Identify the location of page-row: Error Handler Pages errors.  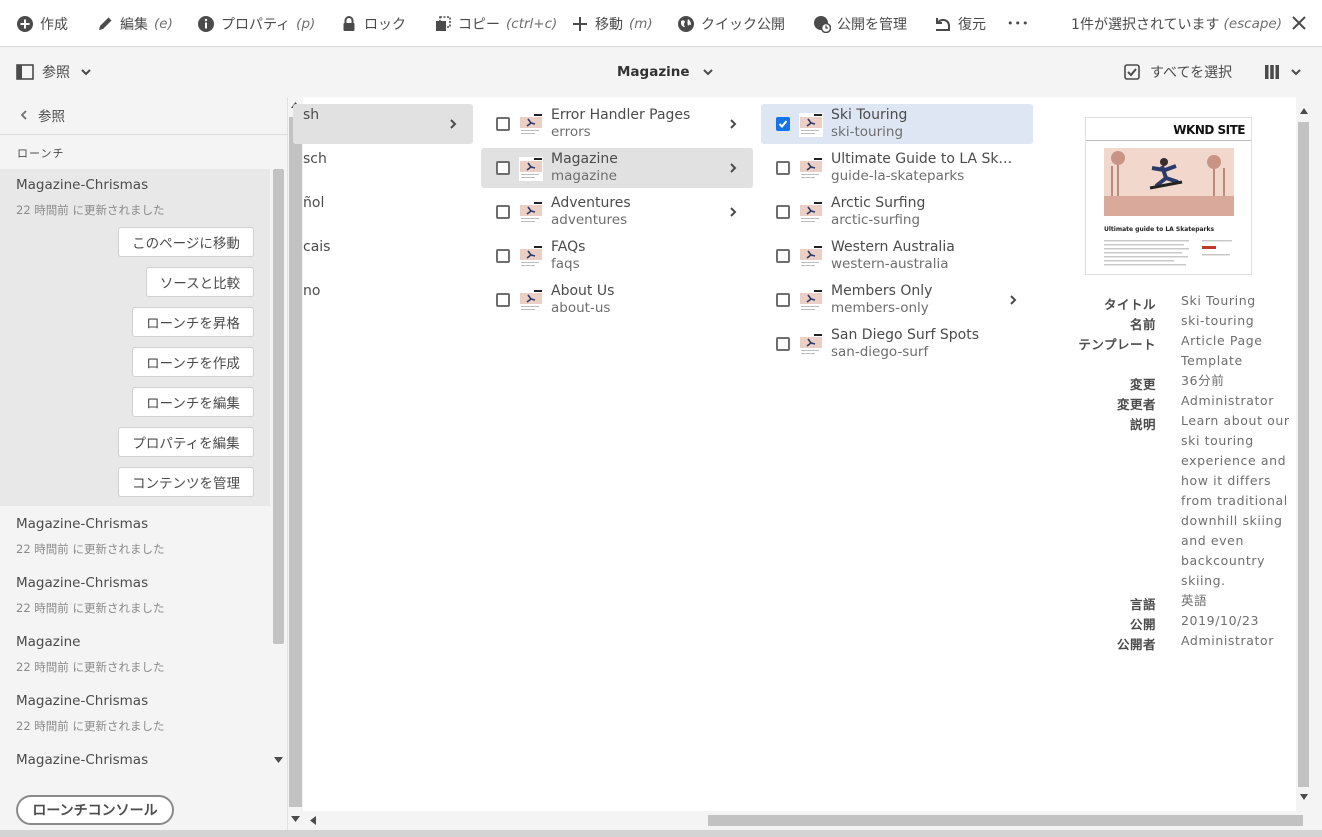
(617, 124).